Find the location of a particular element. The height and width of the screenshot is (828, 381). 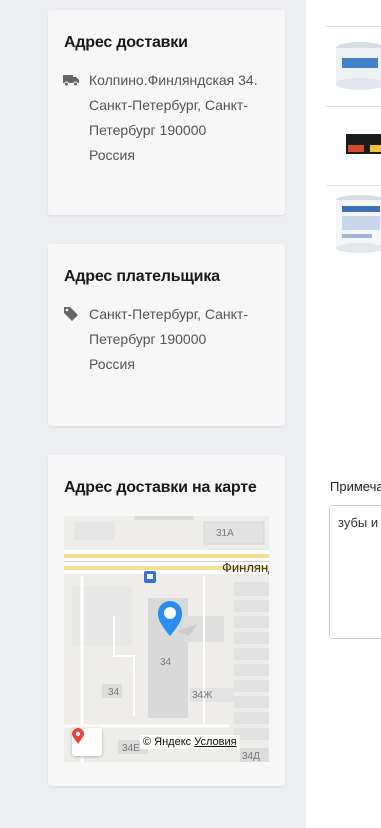

yandex-copyright: © Яндекс is located at coordinates (167, 742).